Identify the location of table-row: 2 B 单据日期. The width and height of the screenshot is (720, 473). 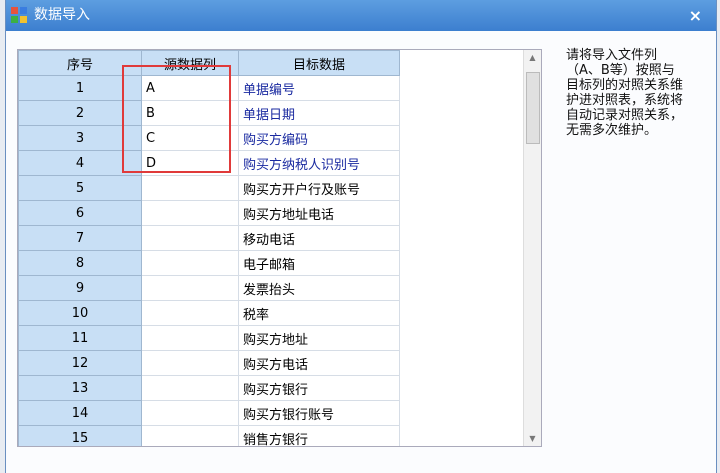
(209, 113).